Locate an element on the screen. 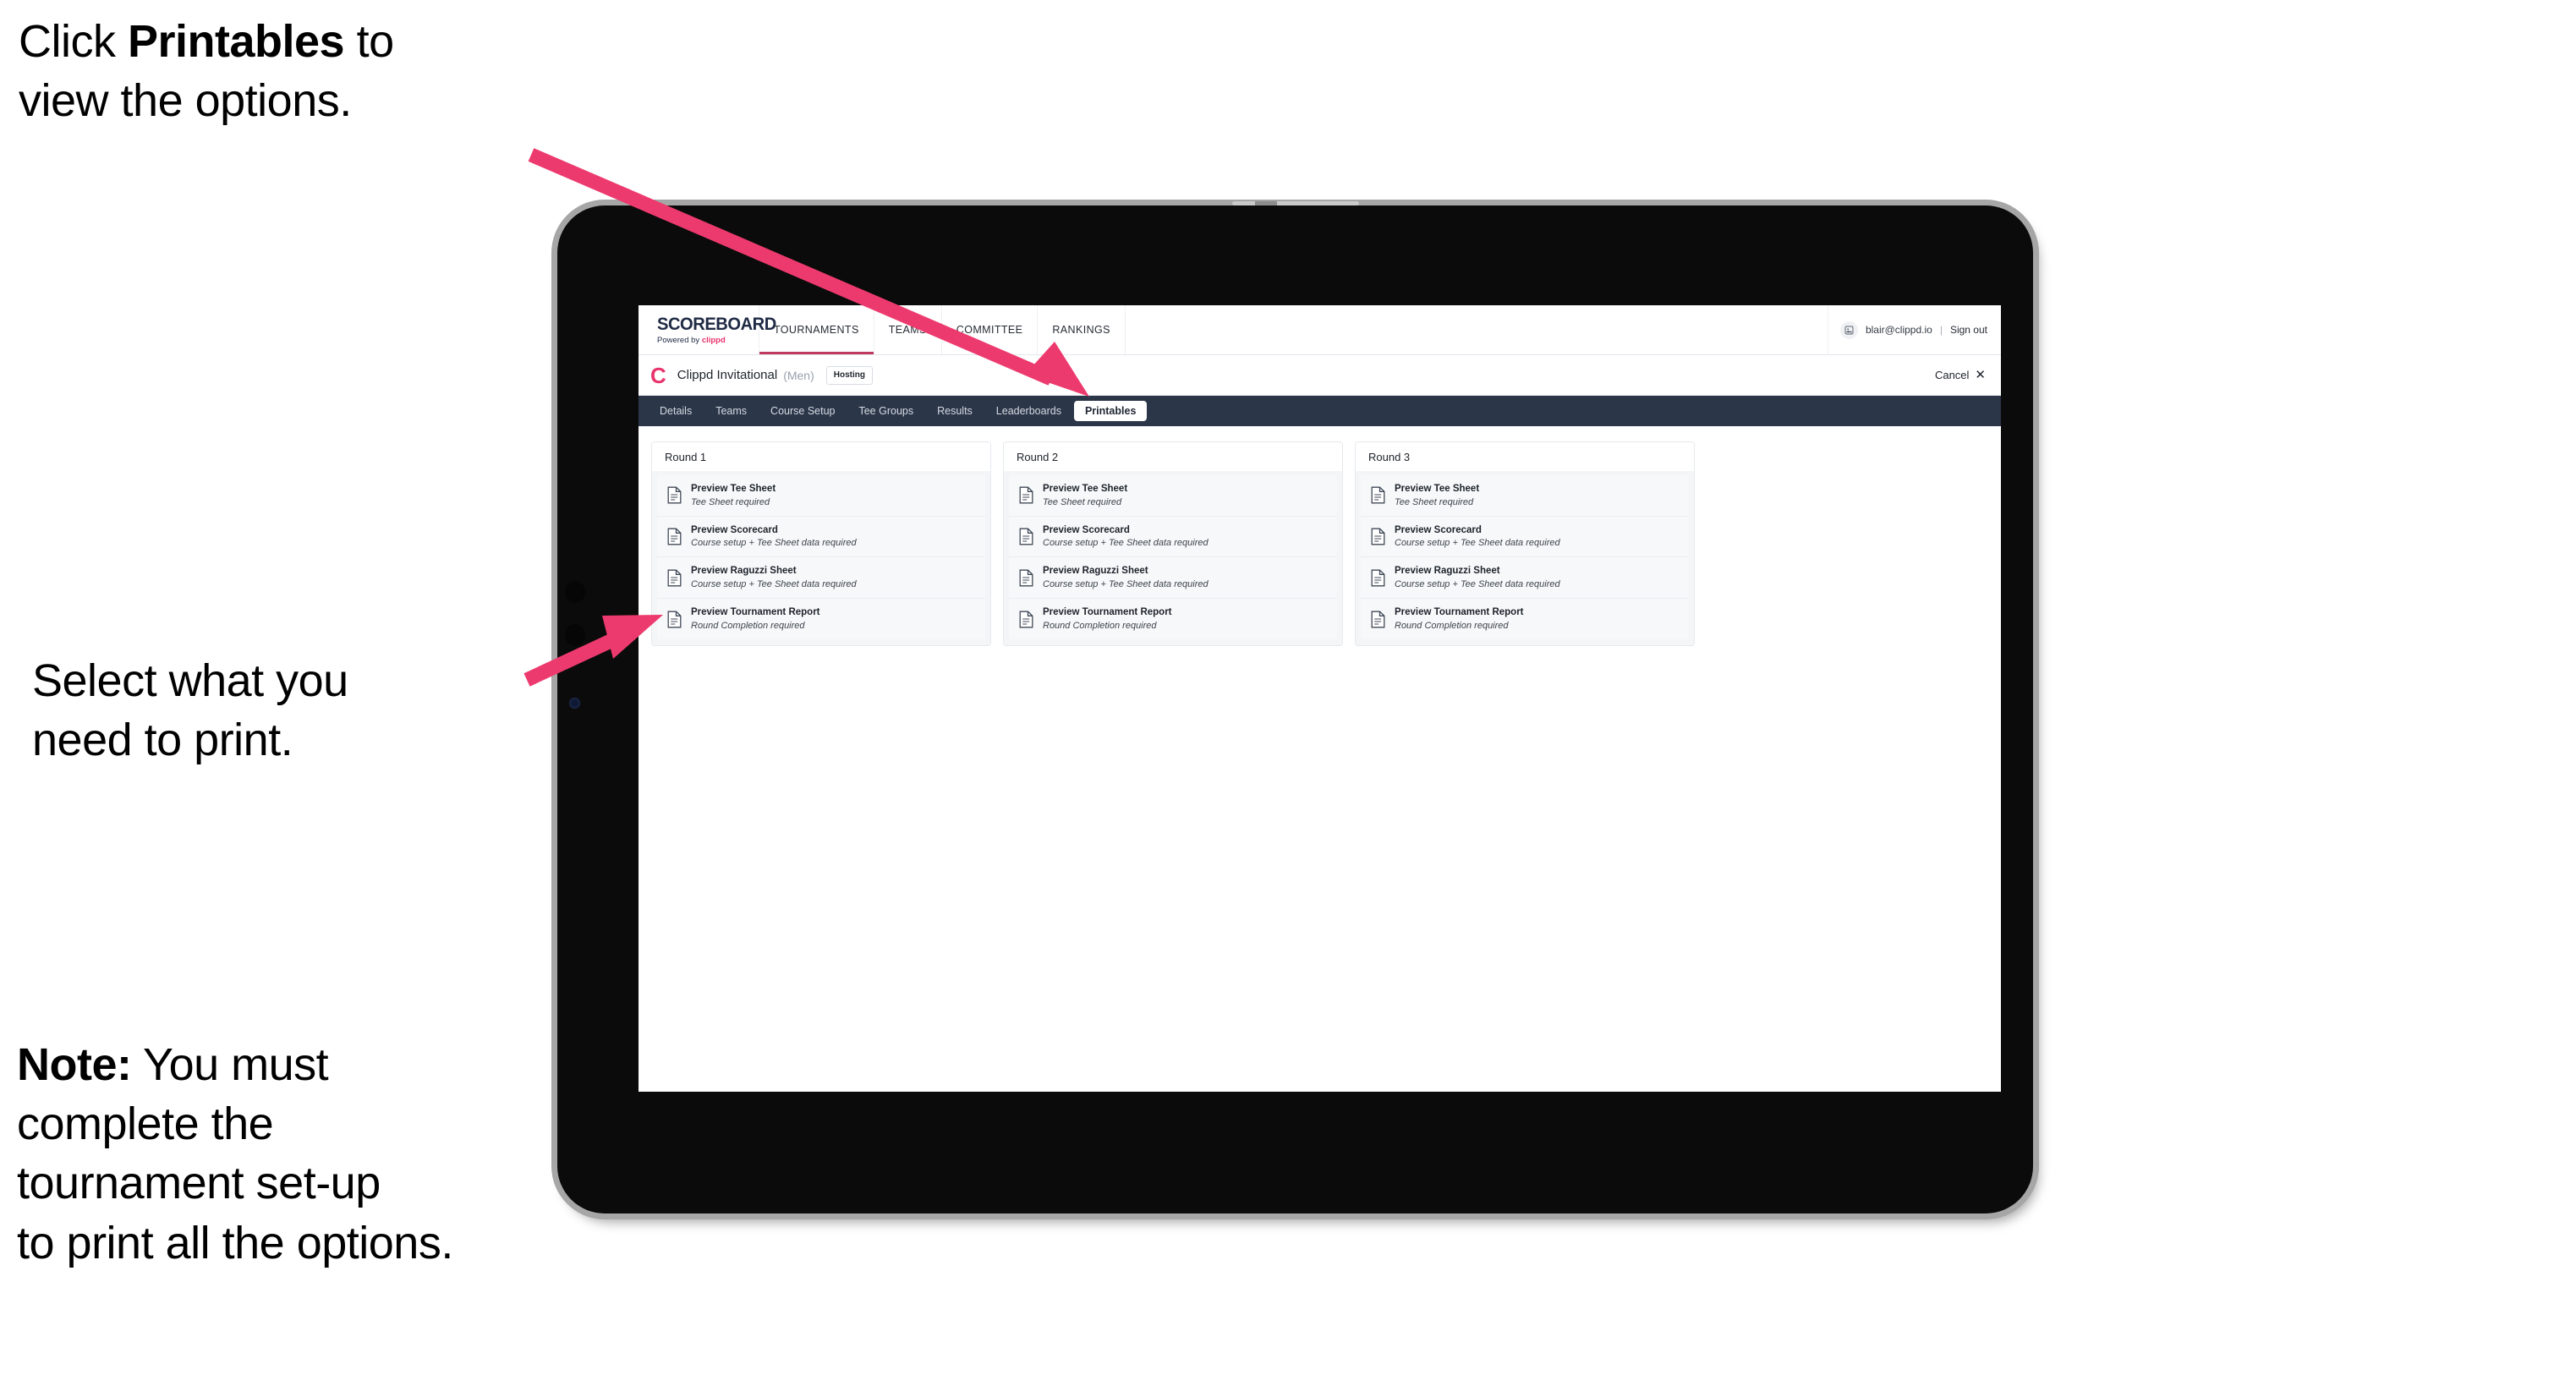 Image resolution: width=2576 pixels, height=1386 pixels. round-title: Round 3 is located at coordinates (1525, 456).